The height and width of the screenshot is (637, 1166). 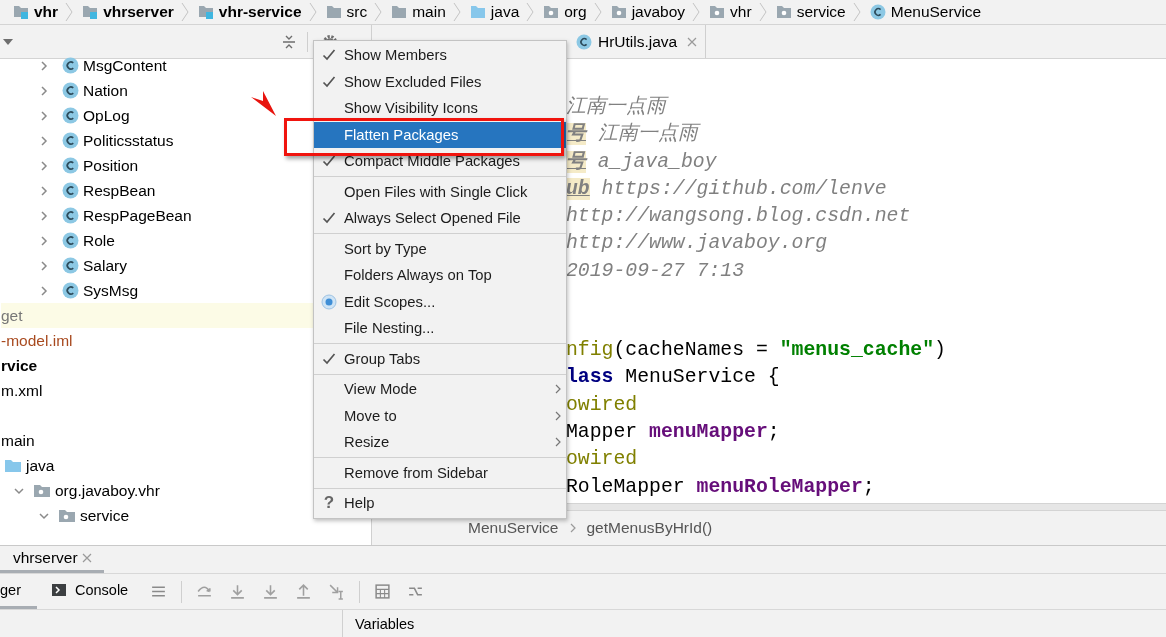 I want to click on code-line: ub https://github.com/lenve, so click(x=726, y=189).